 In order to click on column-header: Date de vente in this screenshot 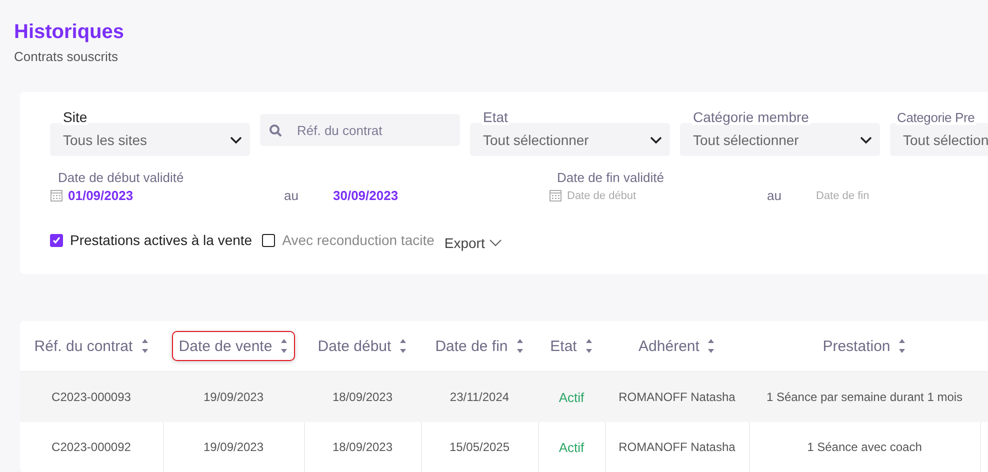, I will do `click(234, 346)`.